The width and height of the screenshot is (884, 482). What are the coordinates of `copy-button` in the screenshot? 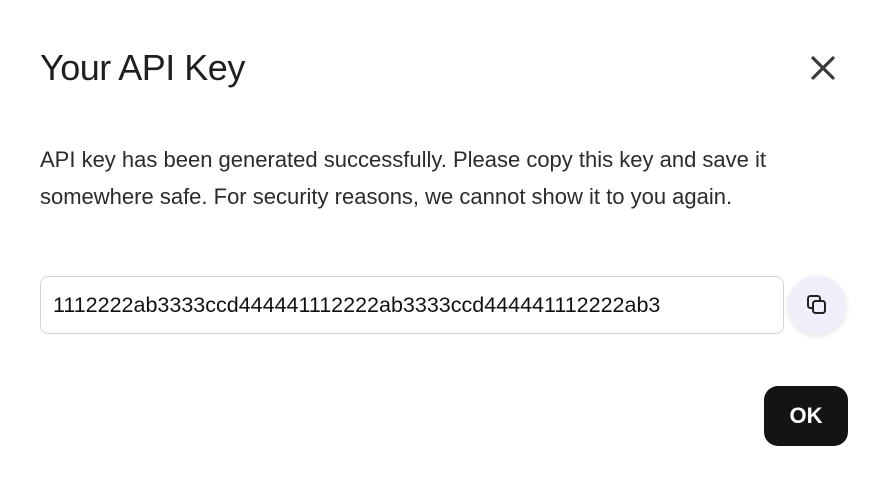 It's located at (817, 305).